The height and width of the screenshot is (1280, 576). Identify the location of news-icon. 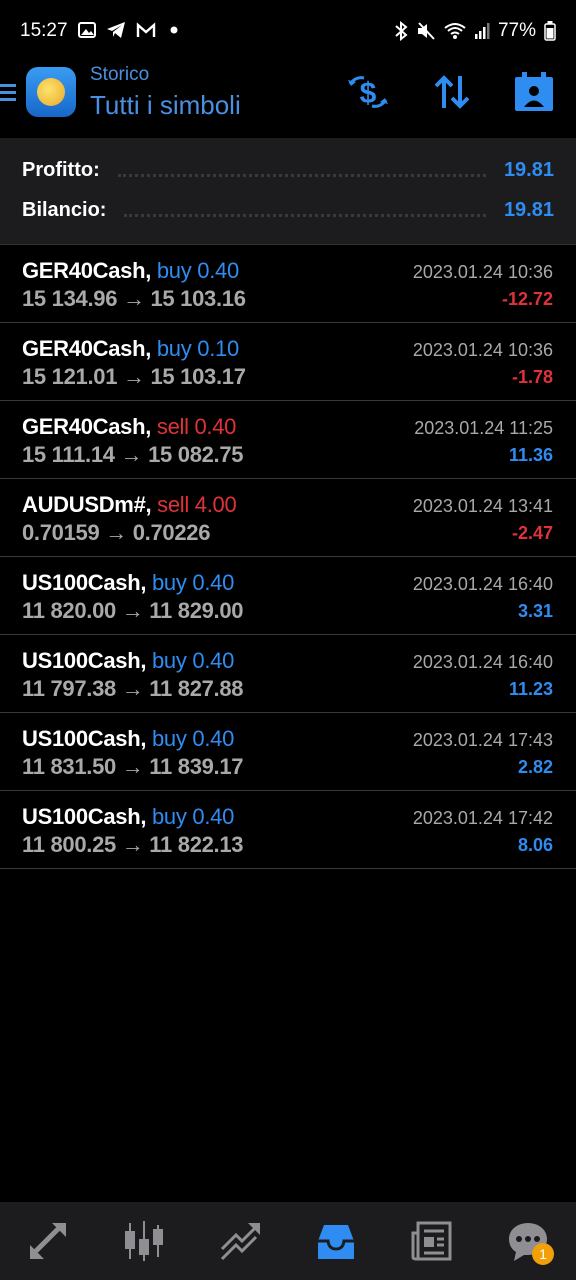
(431, 1241).